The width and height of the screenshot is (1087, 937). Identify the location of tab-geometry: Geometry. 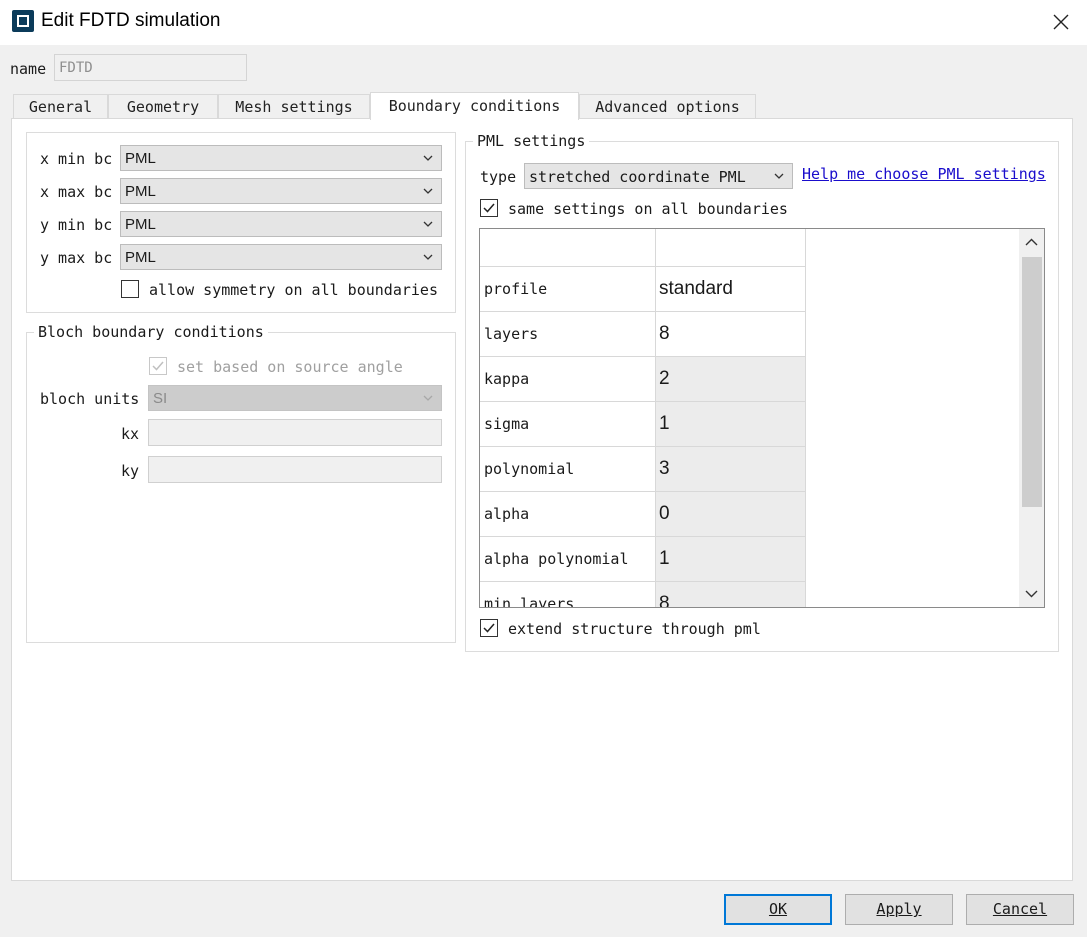
(163, 106).